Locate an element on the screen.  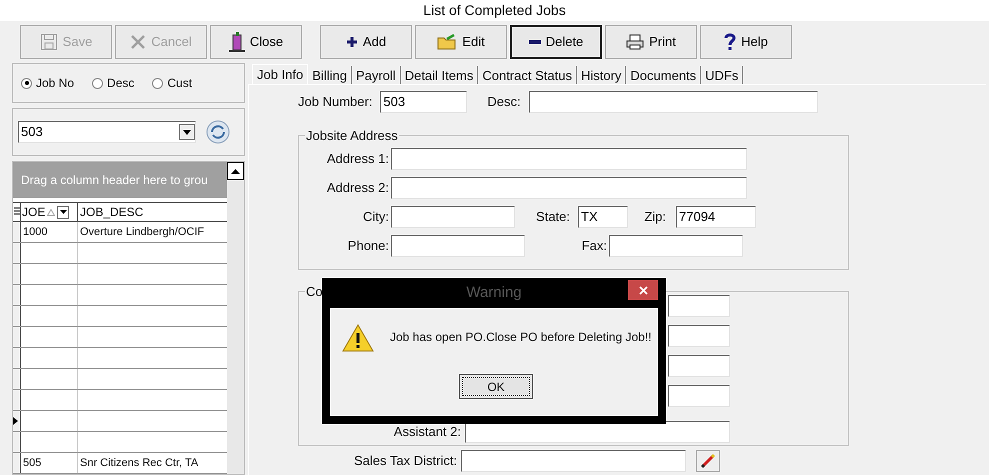
question-mark-icon is located at coordinates (730, 42).